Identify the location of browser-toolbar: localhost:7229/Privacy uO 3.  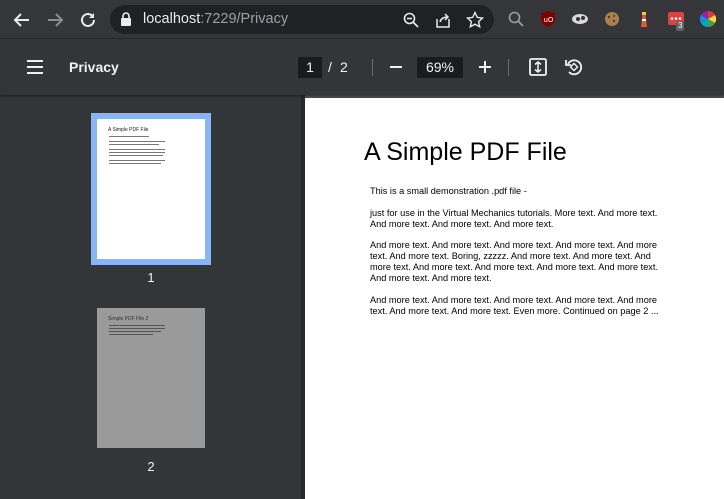
(362, 19).